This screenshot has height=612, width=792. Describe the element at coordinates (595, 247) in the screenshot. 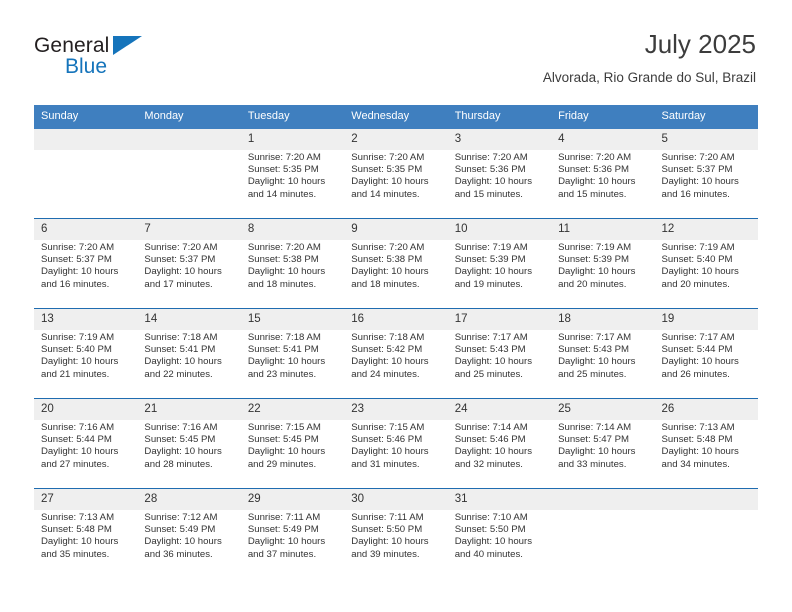

I see `sunrise-text: Sunrise: 7:19 AM` at that location.